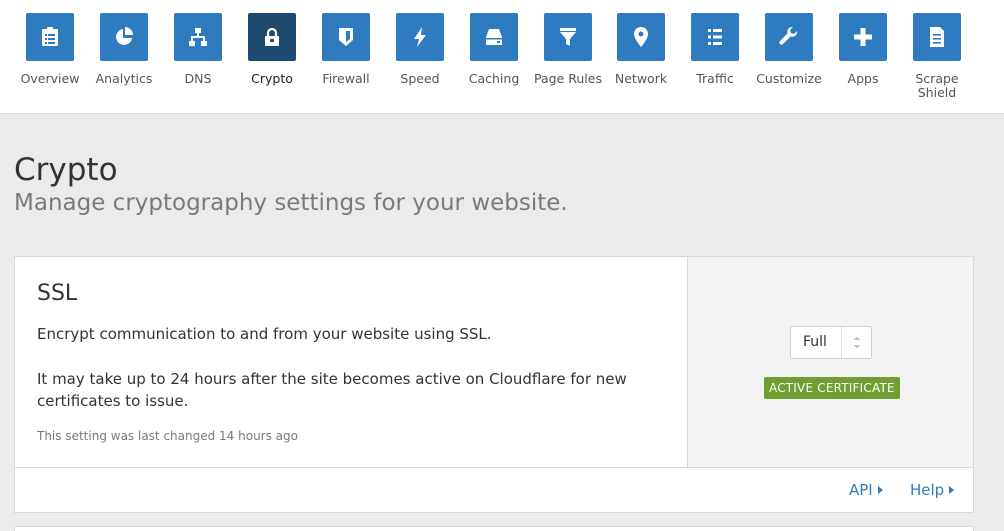 The width and height of the screenshot is (1004, 531). Describe the element at coordinates (124, 78) in the screenshot. I see `nav-label-analytics: Analytics` at that location.